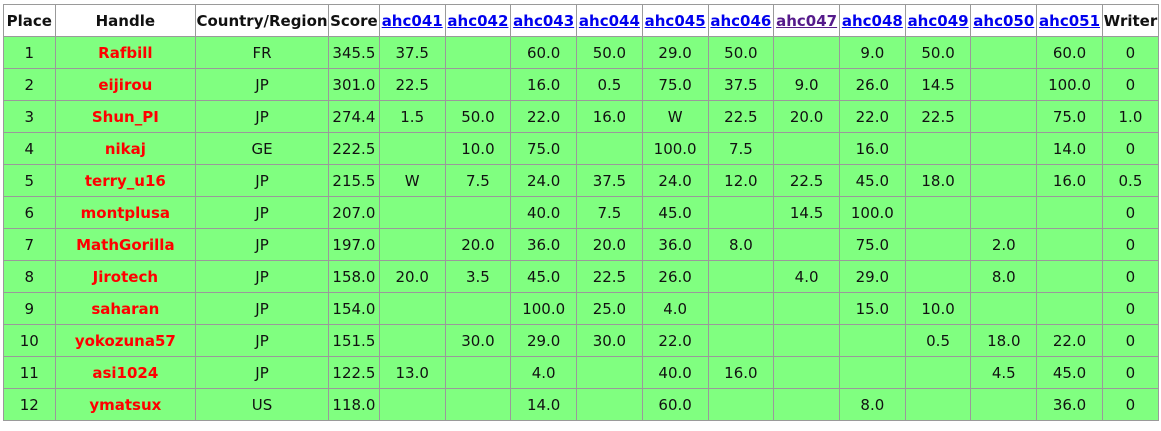 The height and width of the screenshot is (431, 1161). I want to click on contest-link-ahc044: ahc044, so click(609, 21).